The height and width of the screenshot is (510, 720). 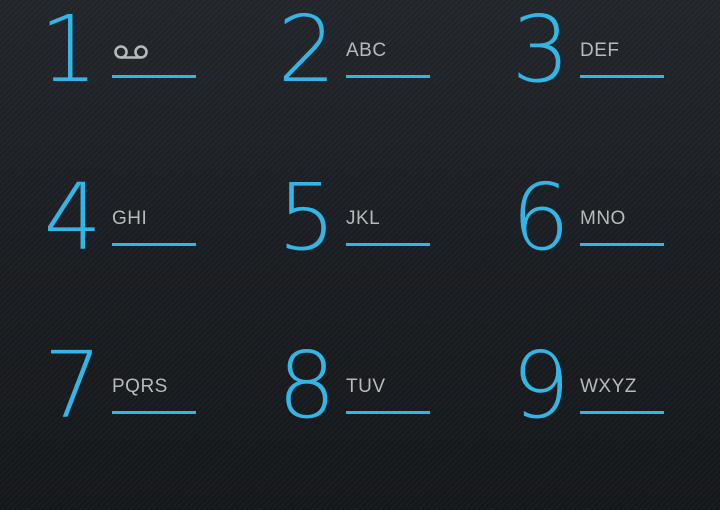 I want to click on key-digit: 8, so click(x=306, y=385).